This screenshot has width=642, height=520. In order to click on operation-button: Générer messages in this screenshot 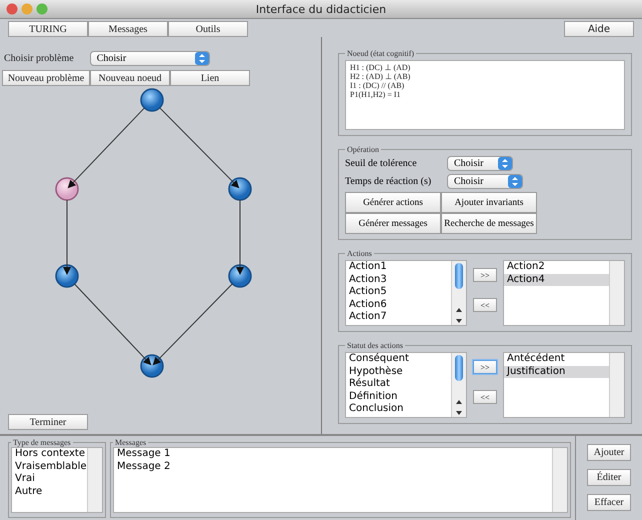, I will do `click(393, 223)`.